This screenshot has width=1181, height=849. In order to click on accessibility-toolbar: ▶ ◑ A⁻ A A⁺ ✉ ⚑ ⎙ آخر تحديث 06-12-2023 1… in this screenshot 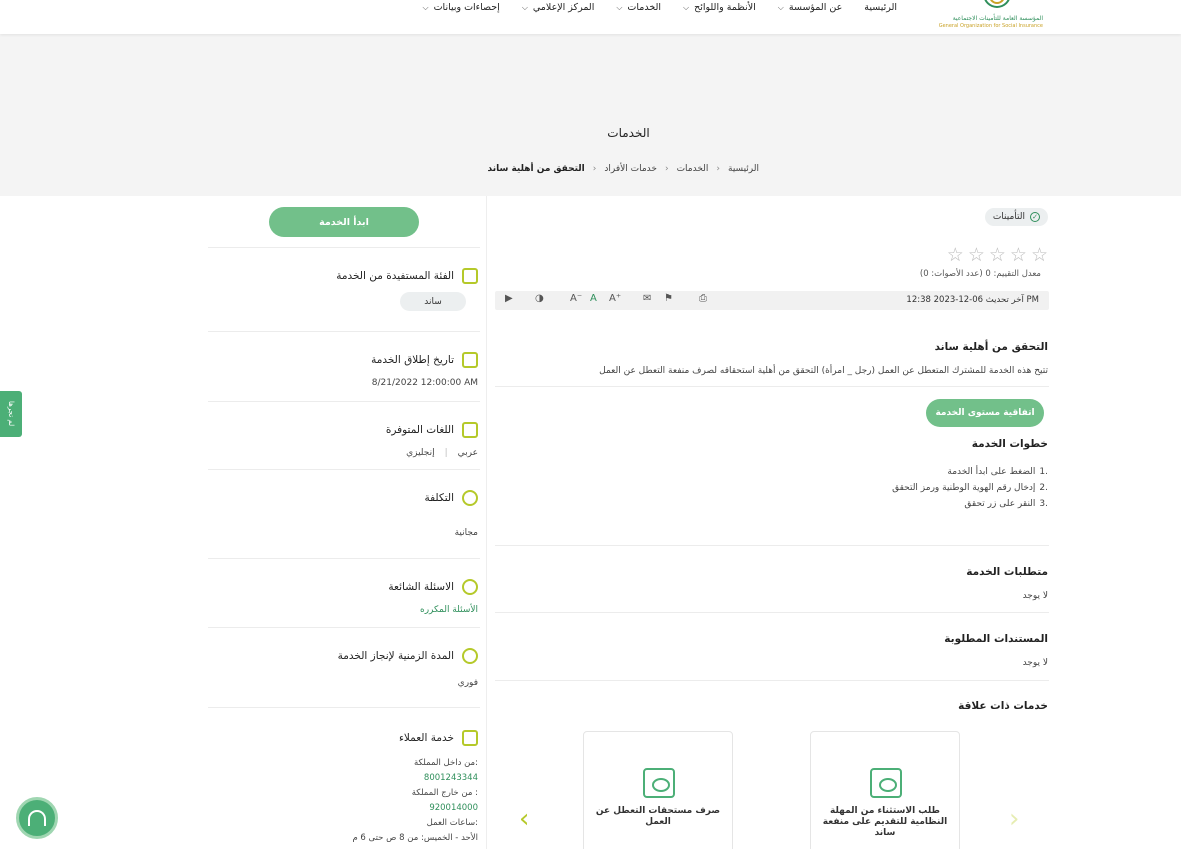, I will do `click(772, 300)`.